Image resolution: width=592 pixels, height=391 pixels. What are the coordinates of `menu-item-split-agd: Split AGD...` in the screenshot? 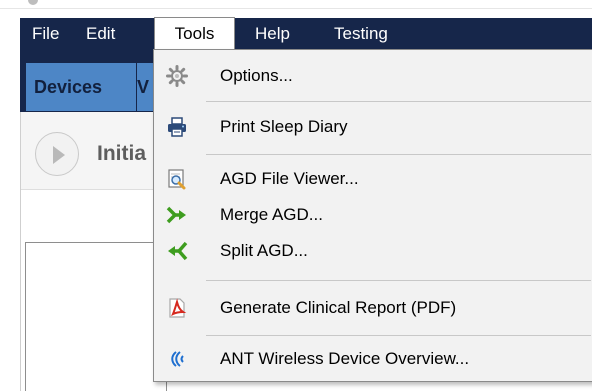 It's located at (373, 251).